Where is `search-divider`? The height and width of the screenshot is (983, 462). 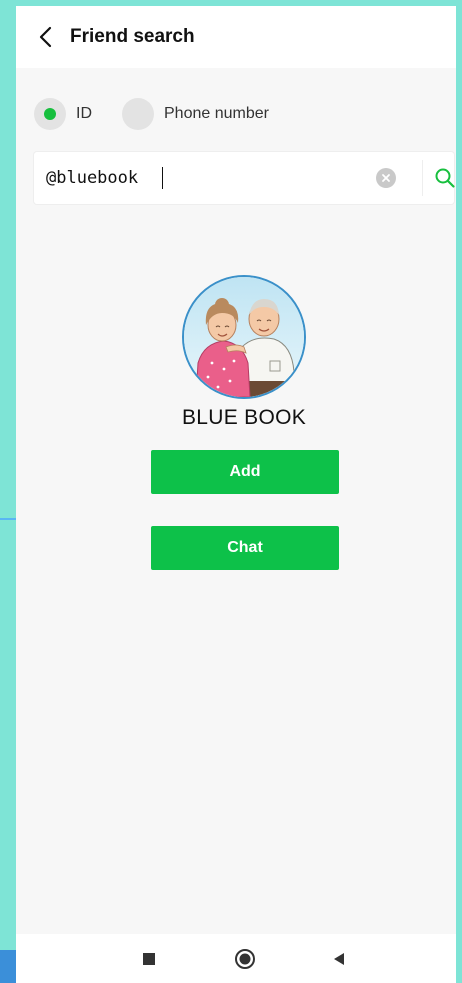
search-divider is located at coordinates (422, 178).